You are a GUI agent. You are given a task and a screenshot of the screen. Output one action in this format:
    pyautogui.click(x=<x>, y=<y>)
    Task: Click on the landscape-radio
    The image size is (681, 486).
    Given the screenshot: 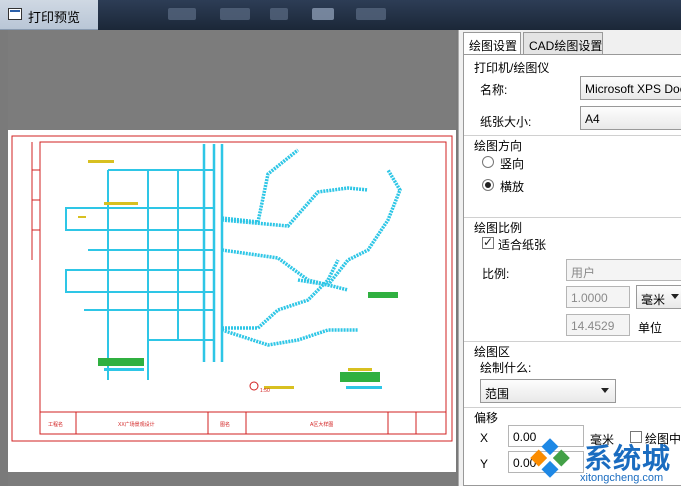 What is the action you would take?
    pyautogui.click(x=488, y=185)
    